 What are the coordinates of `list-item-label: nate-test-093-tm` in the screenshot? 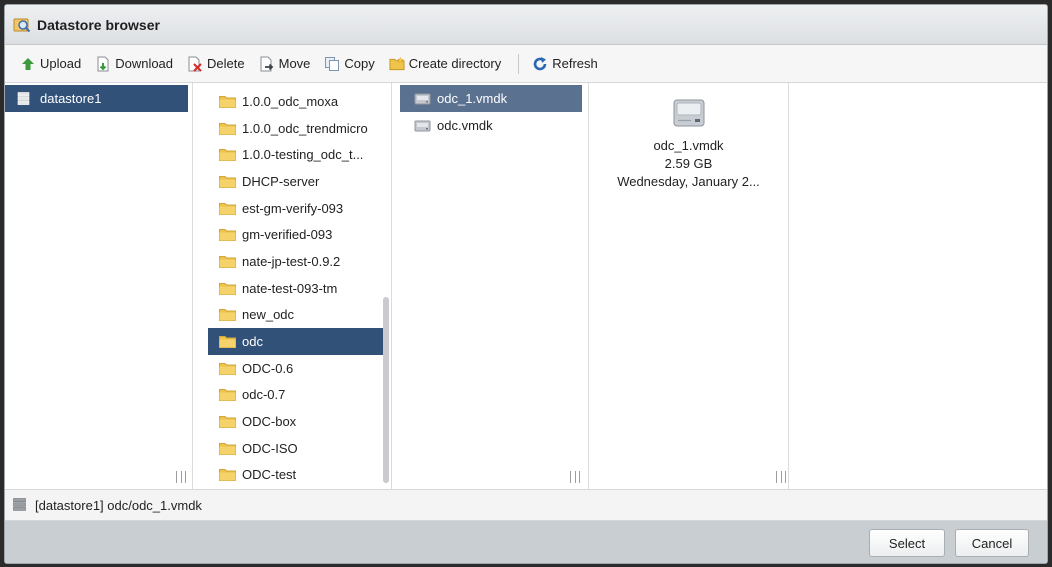 It's located at (290, 288).